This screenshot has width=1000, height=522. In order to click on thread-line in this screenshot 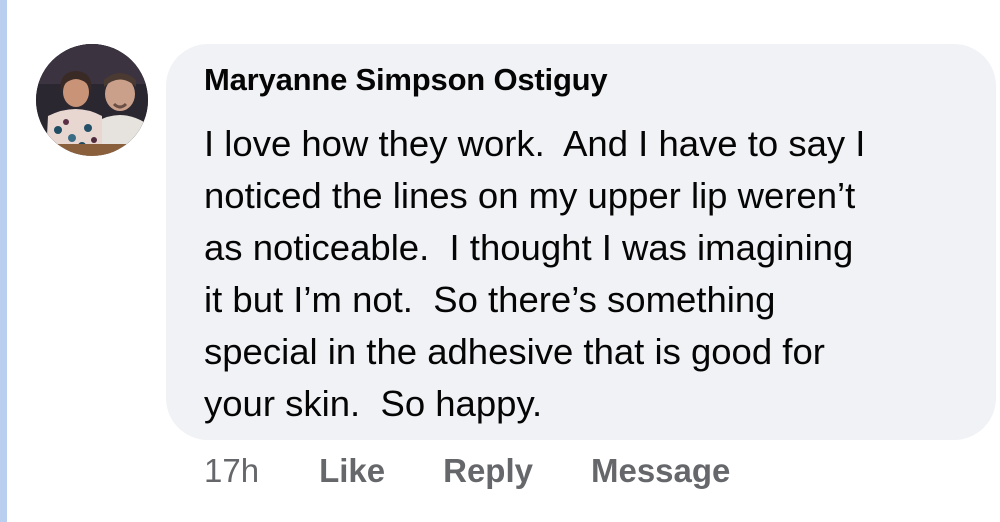, I will do `click(3, 261)`.